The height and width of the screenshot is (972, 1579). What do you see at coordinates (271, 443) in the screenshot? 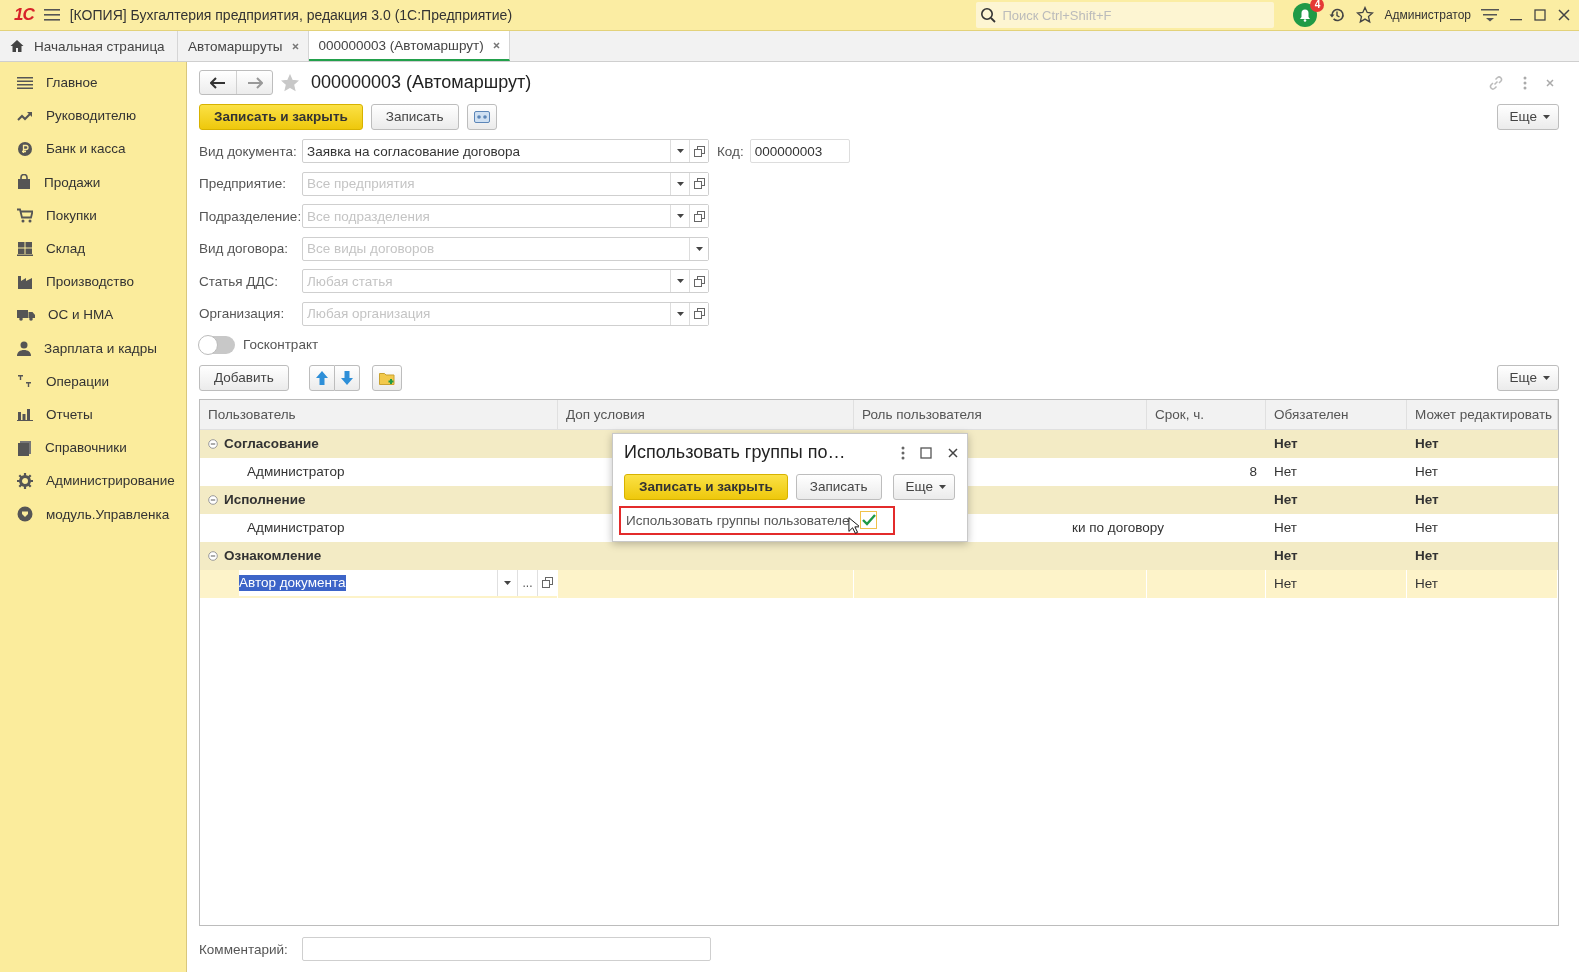
I see `group-name: Согласование` at bounding box center [271, 443].